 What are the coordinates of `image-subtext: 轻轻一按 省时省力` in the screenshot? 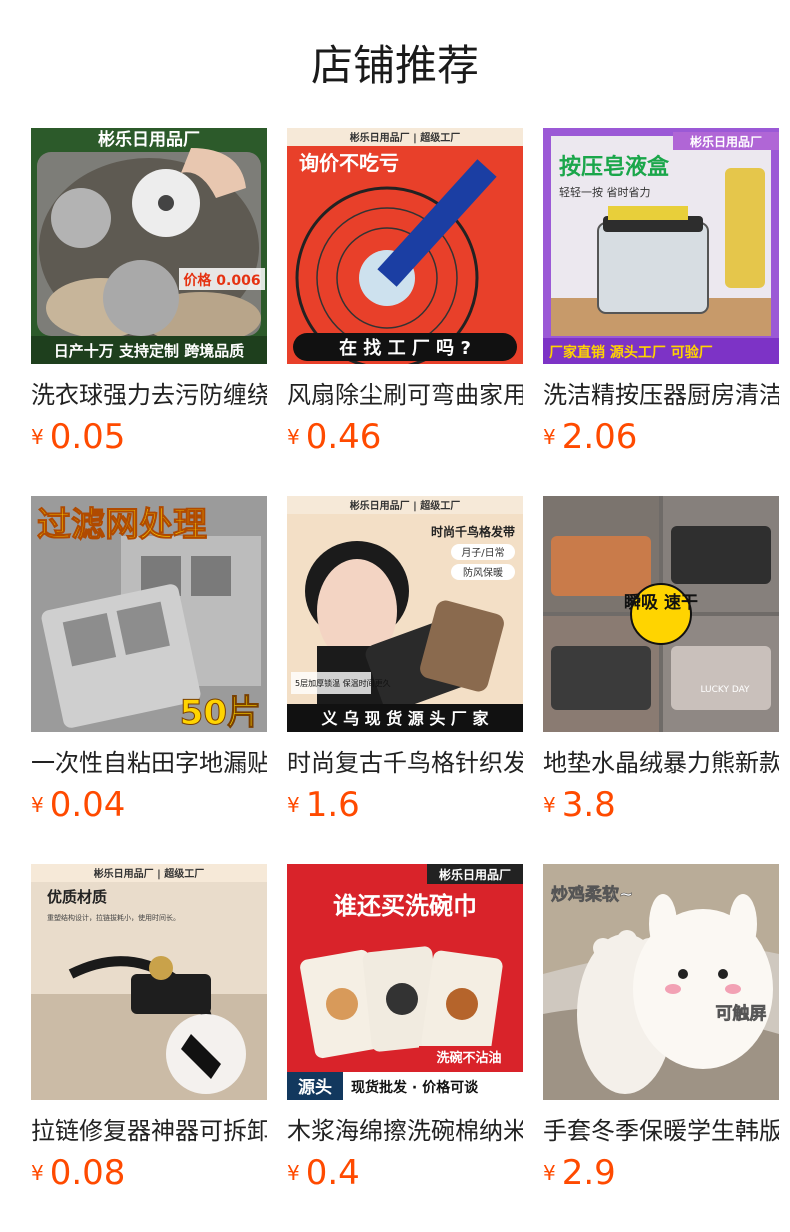 It's located at (605, 192).